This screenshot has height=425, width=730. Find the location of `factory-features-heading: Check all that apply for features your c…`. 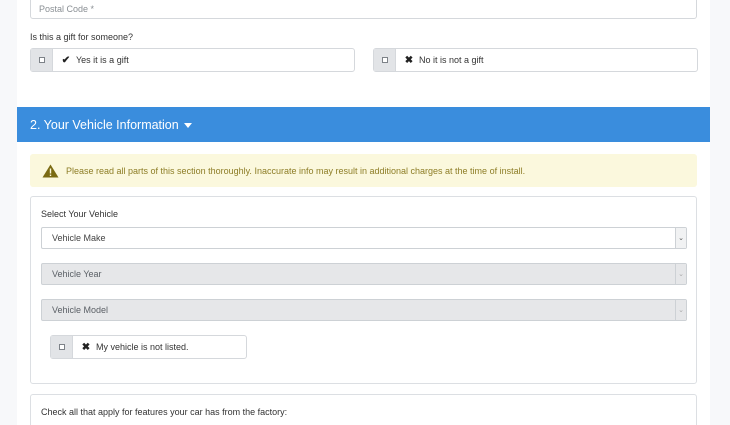

factory-features-heading: Check all that apply for features your c… is located at coordinates (164, 412).